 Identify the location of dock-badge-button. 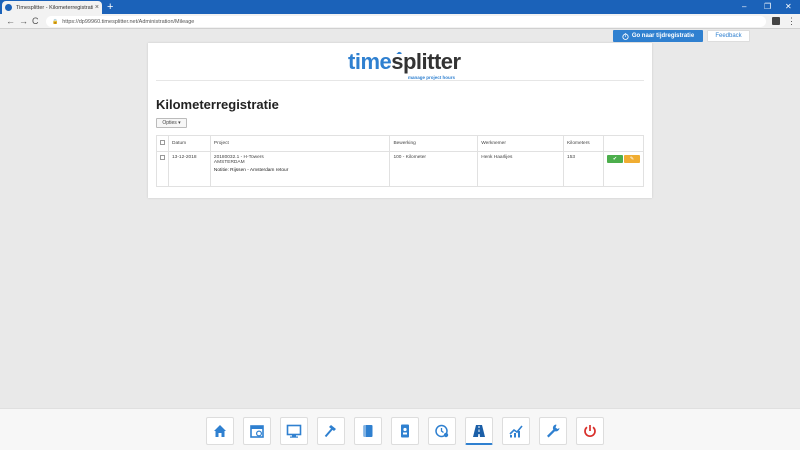
(405, 431).